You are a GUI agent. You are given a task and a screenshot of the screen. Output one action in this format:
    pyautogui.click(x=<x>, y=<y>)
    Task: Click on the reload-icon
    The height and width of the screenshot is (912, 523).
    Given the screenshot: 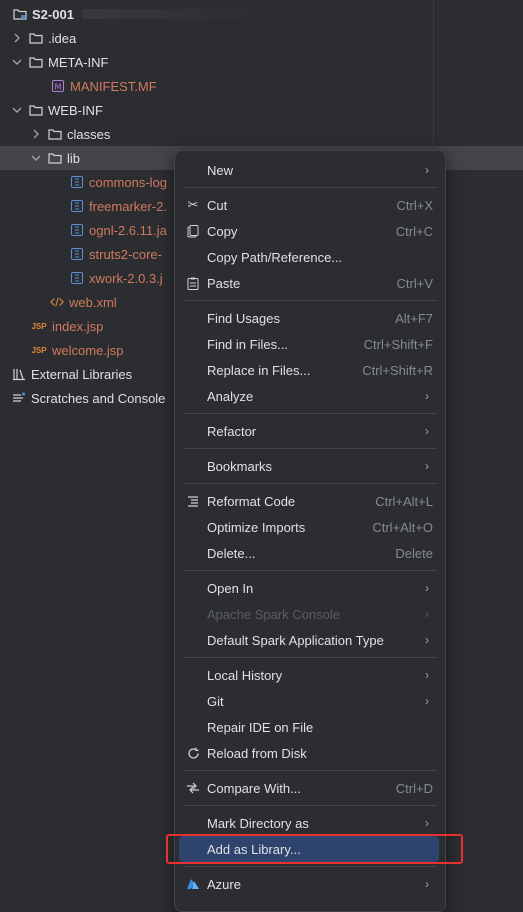 What is the action you would take?
    pyautogui.click(x=193, y=753)
    